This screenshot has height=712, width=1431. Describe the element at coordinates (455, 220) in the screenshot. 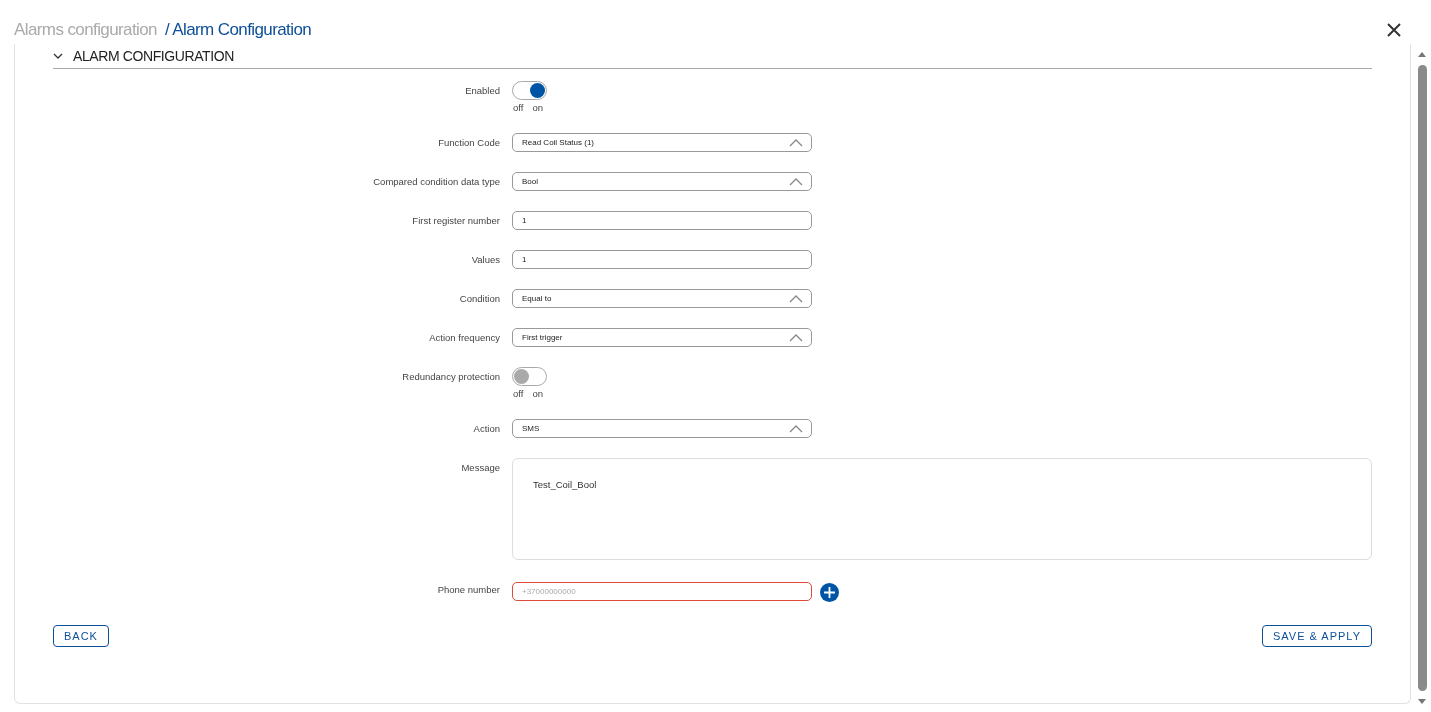

I see `field-label: First register number` at that location.